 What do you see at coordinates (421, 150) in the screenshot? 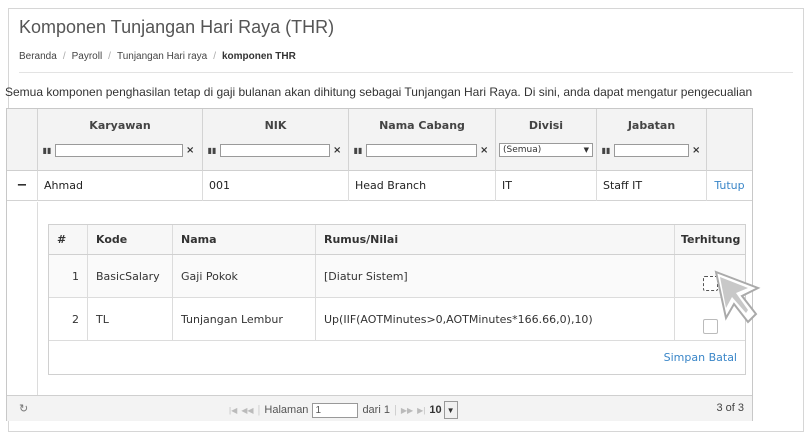
I see `filter-nama-cabang-input` at bounding box center [421, 150].